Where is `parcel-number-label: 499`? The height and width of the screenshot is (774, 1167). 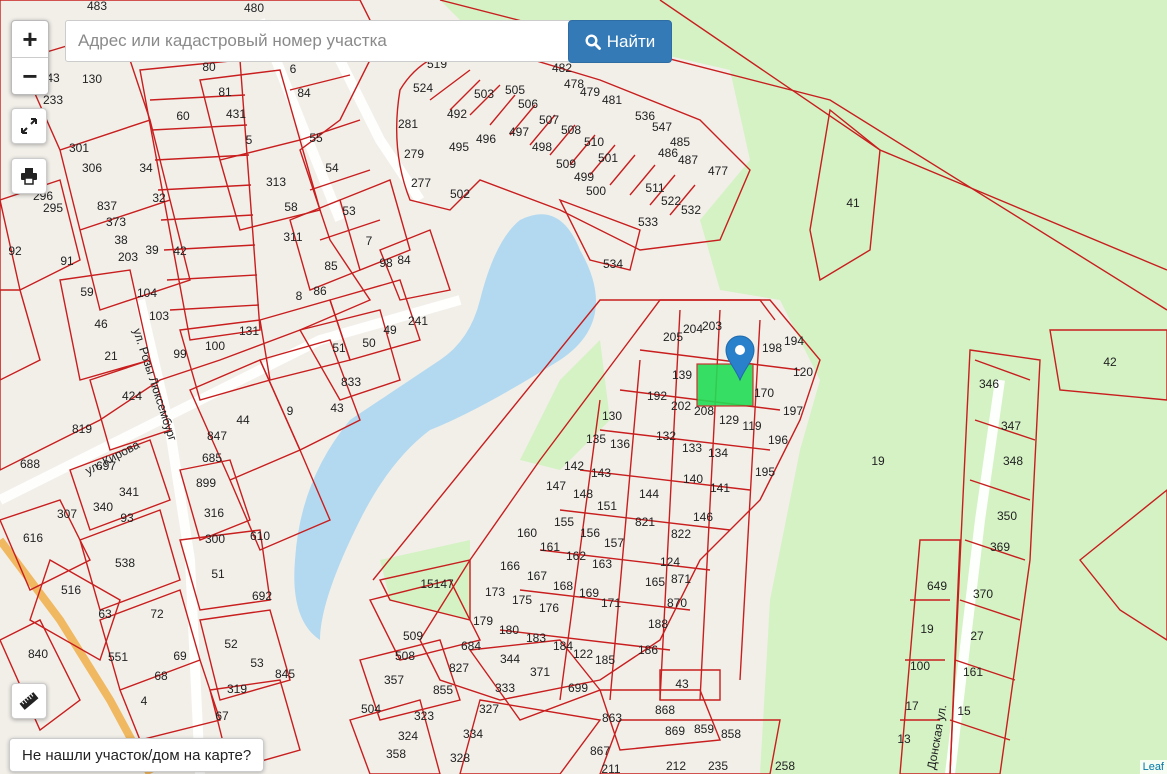 parcel-number-label: 499 is located at coordinates (584, 177).